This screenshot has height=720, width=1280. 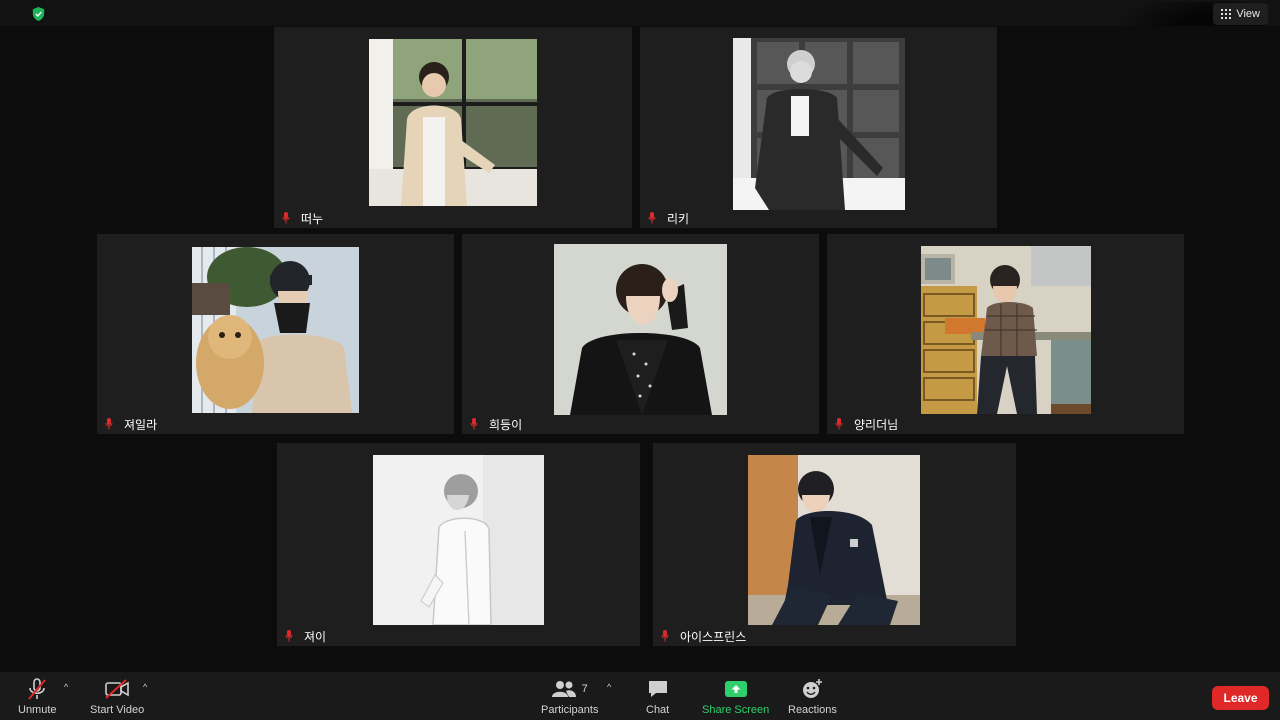 I want to click on participant-tile: 양리더님, so click(x=1005, y=334).